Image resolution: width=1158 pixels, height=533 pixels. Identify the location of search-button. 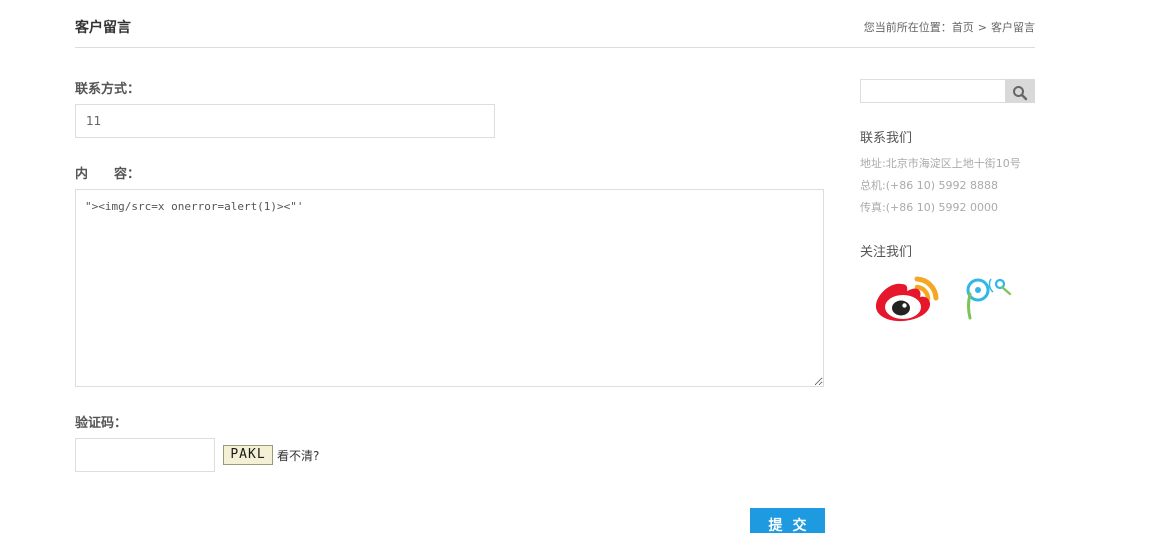
(1020, 91).